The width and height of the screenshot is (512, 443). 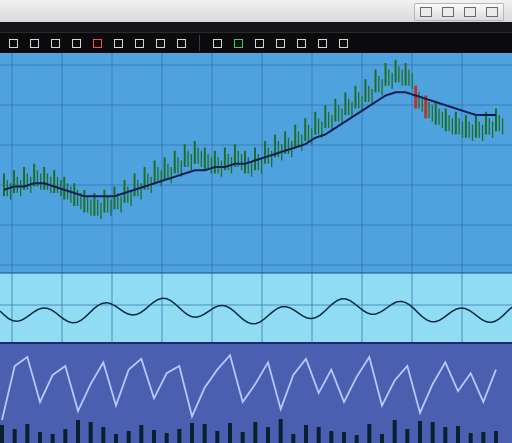 I want to click on down-arrow-icon, so click(x=160, y=43).